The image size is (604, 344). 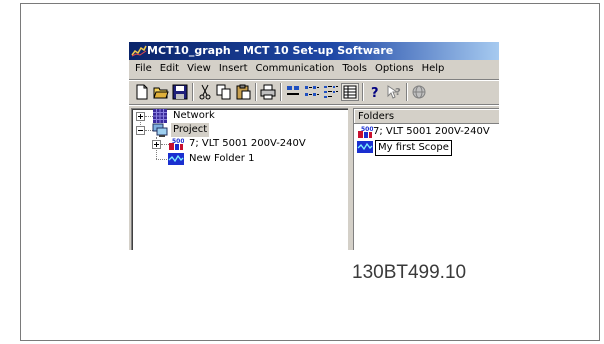 What do you see at coordinates (354, 69) in the screenshot?
I see `menu-tools: Tools` at bounding box center [354, 69].